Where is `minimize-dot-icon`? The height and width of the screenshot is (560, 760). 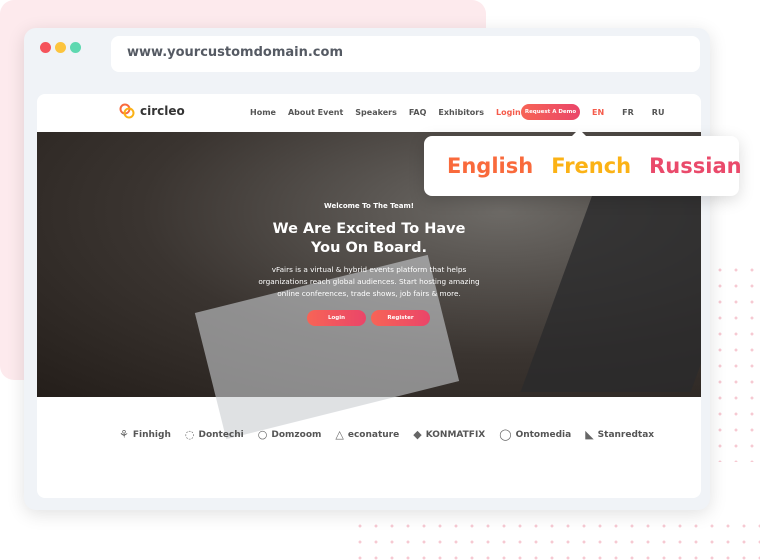 minimize-dot-icon is located at coordinates (60, 47).